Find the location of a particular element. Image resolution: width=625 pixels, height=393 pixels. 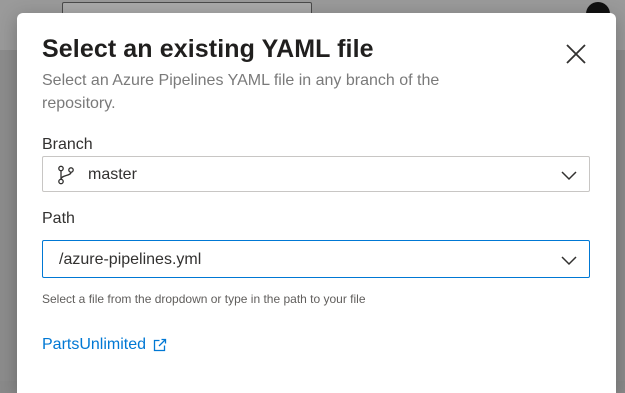

close-icon is located at coordinates (576, 54).